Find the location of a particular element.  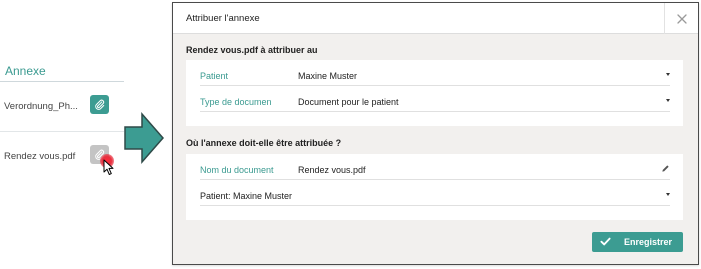

paperclip-icon is located at coordinates (100, 104).